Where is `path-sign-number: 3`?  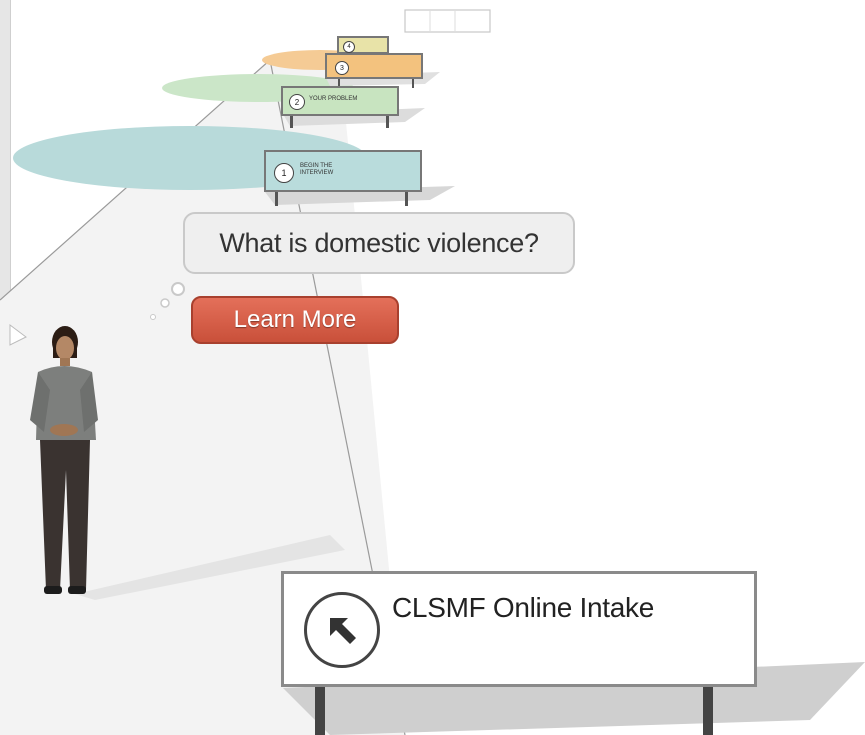 path-sign-number: 3 is located at coordinates (342, 68).